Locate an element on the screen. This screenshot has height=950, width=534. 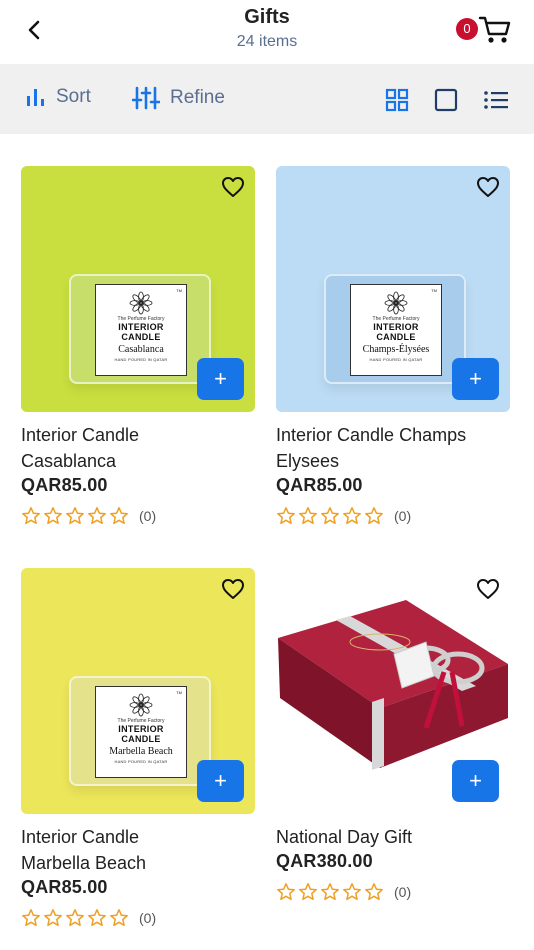
product-name: Interior Candle Champs Elysees is located at coordinates (393, 448).